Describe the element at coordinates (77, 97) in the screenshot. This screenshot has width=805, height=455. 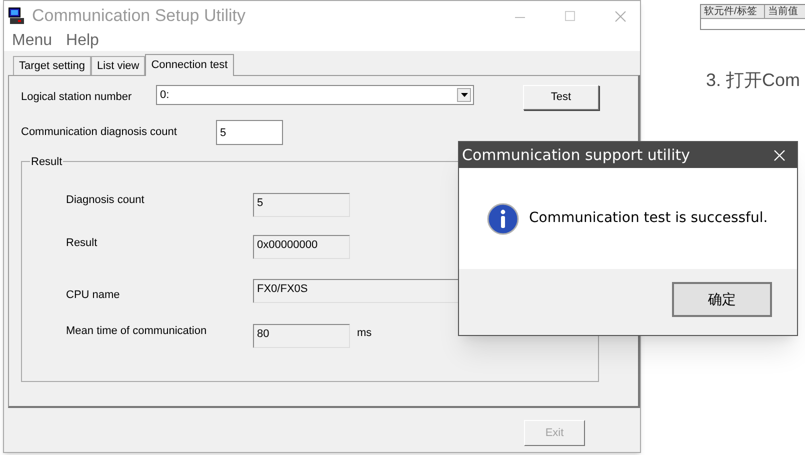
I see `field-label: Logical station number` at that location.